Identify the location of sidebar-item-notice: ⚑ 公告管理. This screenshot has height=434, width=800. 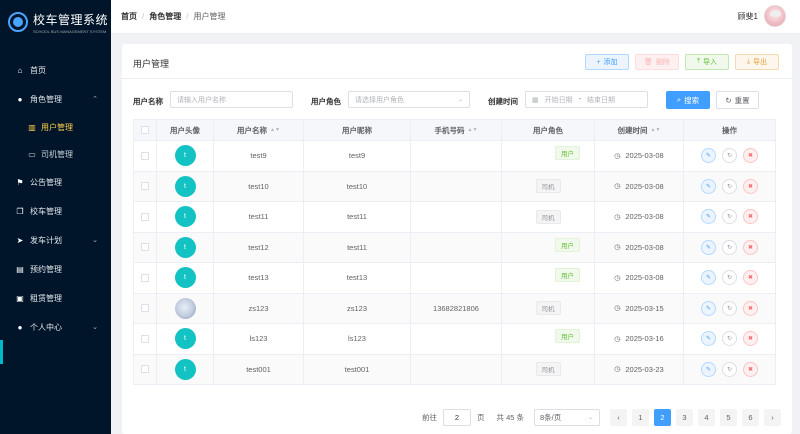
(55, 182).